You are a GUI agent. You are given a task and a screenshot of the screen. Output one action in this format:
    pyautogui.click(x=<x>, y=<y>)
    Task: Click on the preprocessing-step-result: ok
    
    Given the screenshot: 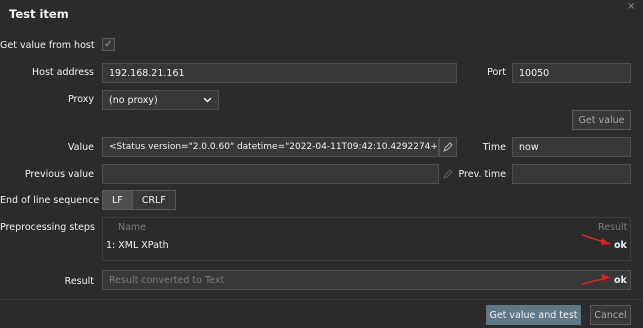 What is the action you would take?
    pyautogui.click(x=620, y=245)
    